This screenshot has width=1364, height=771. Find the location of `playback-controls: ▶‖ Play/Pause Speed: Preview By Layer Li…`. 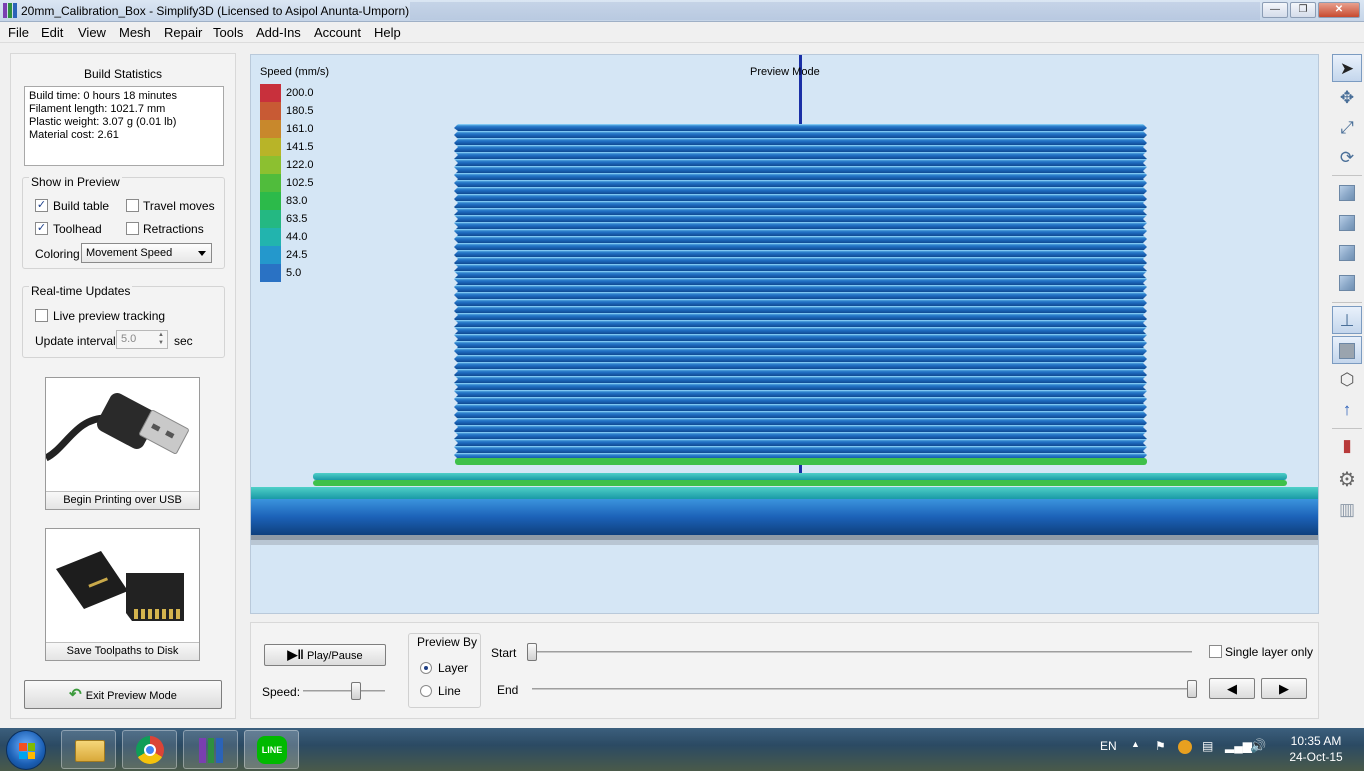

playback-controls: ▶‖ Play/Pause Speed: Preview By Layer Li… is located at coordinates (784, 670).